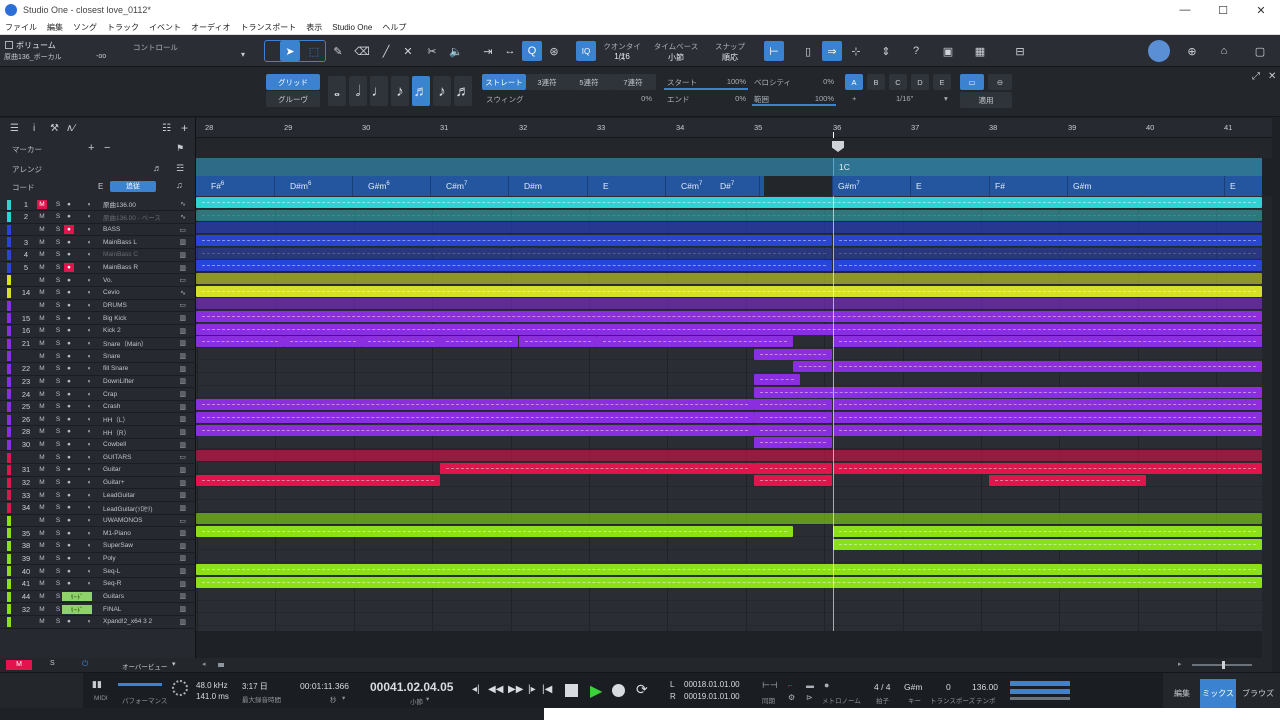 Image resolution: width=1280 pixels, height=720 pixels. Describe the element at coordinates (112, 583) in the screenshot. I see `track-name: Seq-R` at that location.